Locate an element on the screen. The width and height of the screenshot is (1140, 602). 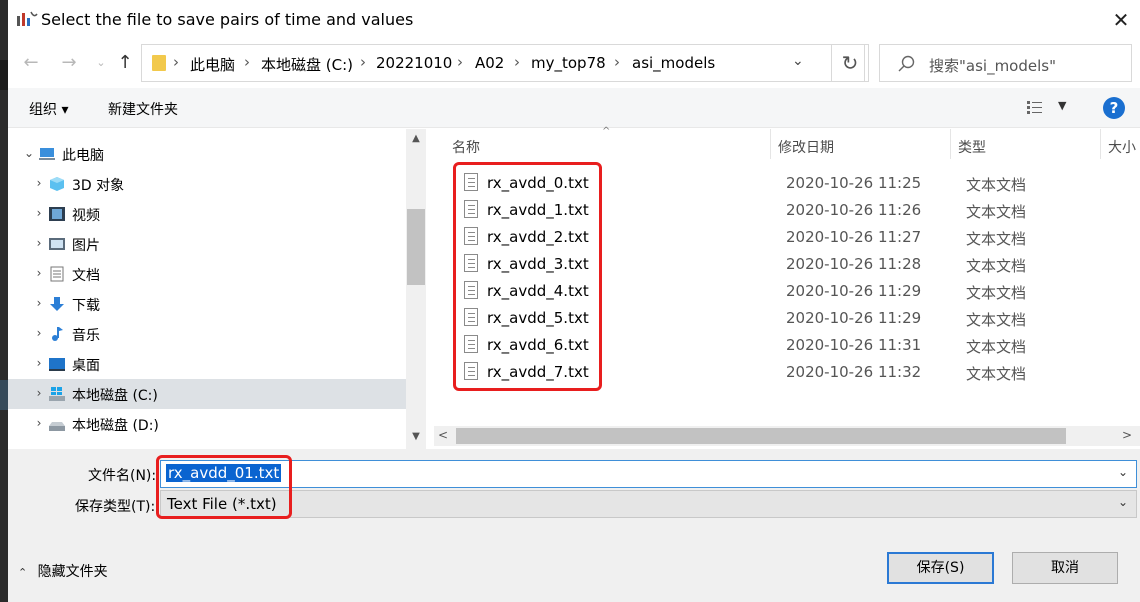
cube-3d-icon is located at coordinates (57, 184).